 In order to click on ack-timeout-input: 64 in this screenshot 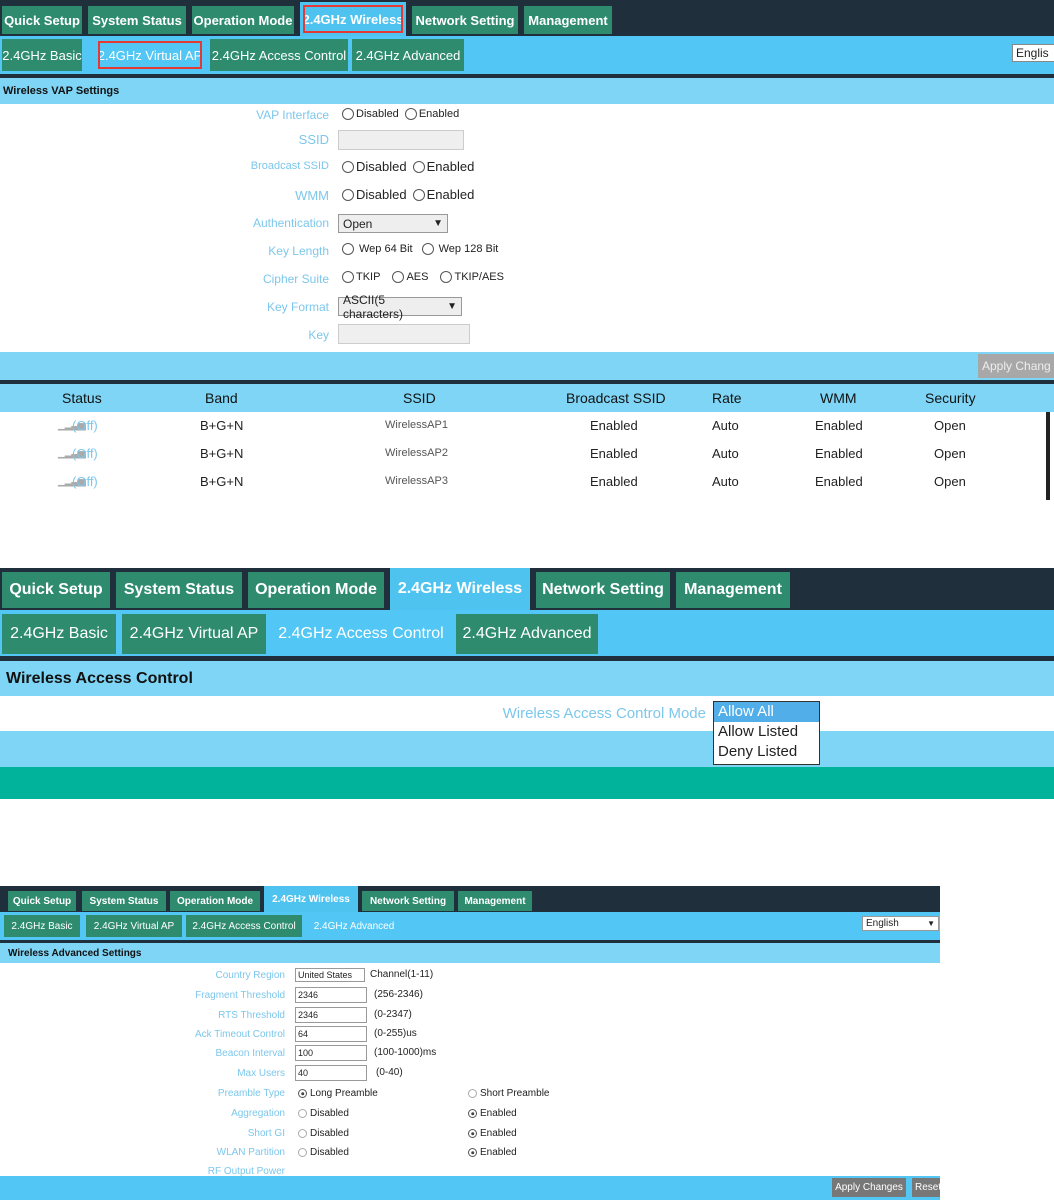, I will do `click(331, 1034)`.